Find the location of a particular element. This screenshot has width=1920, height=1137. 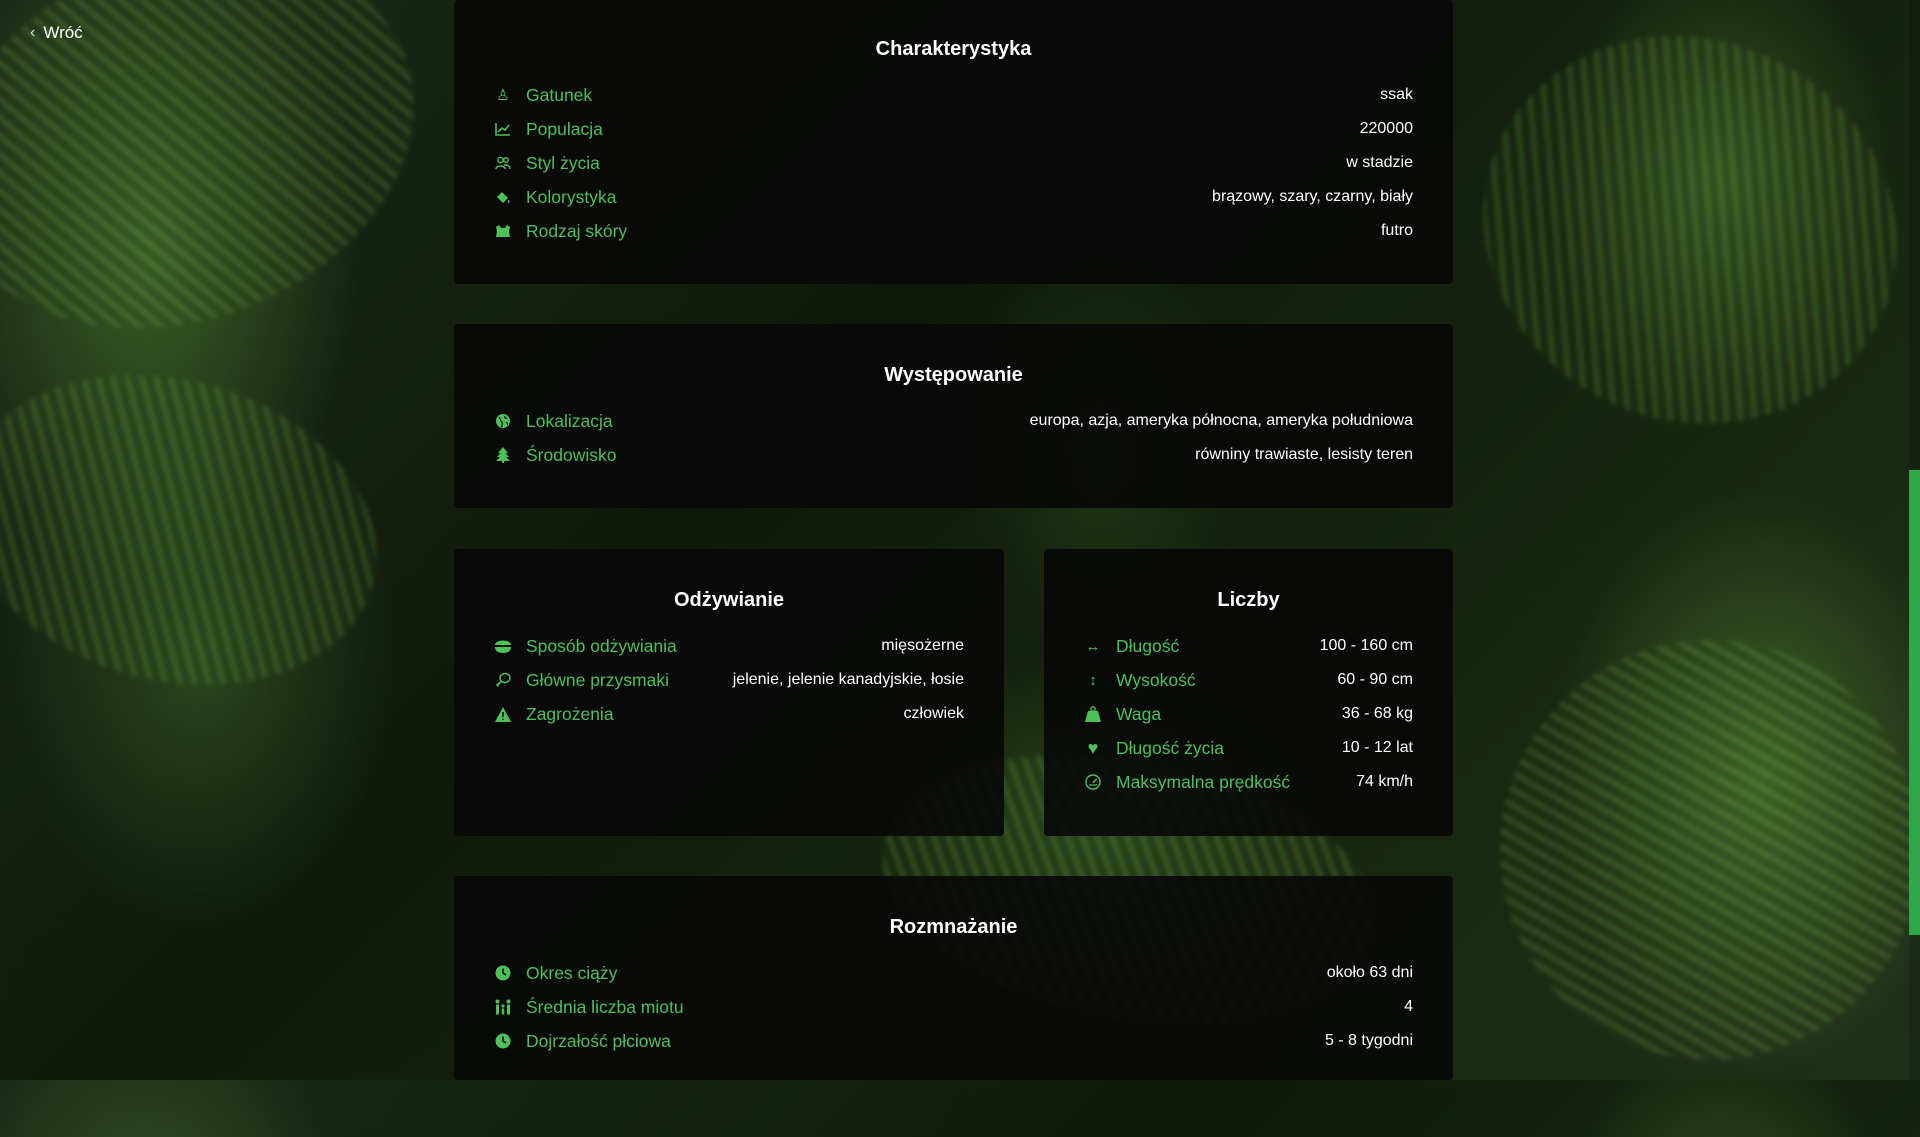

card-title: Występowanie is located at coordinates (953, 375).